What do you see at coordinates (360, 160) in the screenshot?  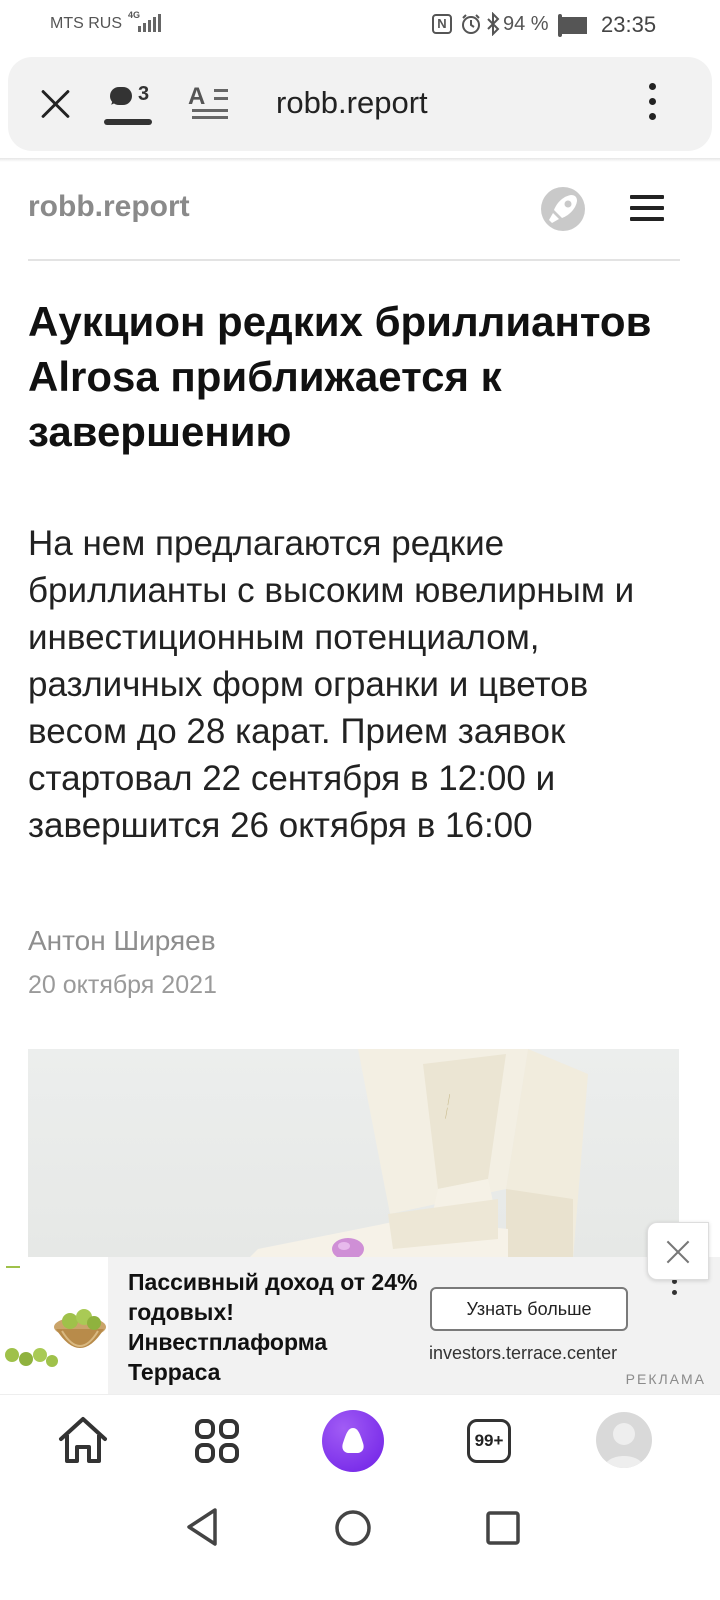 I see `toolbar-shadow` at bounding box center [360, 160].